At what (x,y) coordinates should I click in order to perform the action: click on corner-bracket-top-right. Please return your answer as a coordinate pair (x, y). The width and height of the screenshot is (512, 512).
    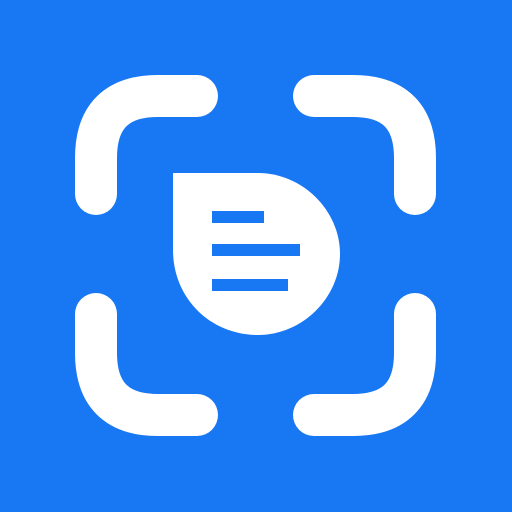
    Looking at the image, I should click on (364, 145).